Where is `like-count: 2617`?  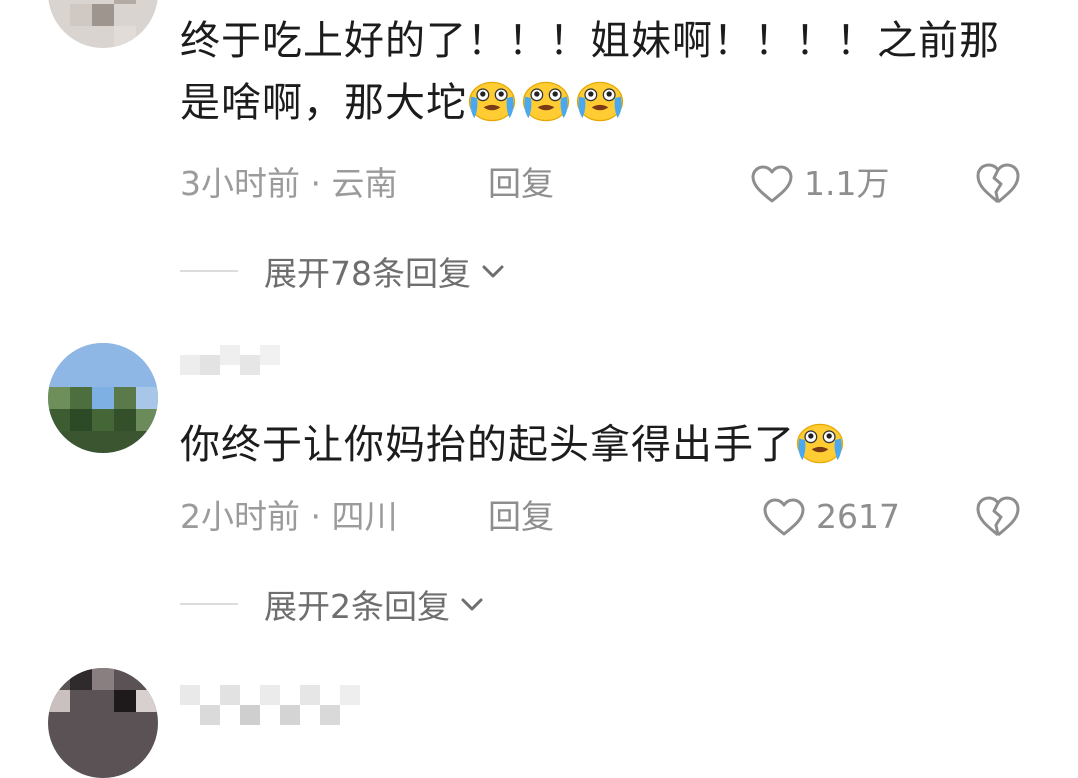 like-count: 2617 is located at coordinates (858, 516).